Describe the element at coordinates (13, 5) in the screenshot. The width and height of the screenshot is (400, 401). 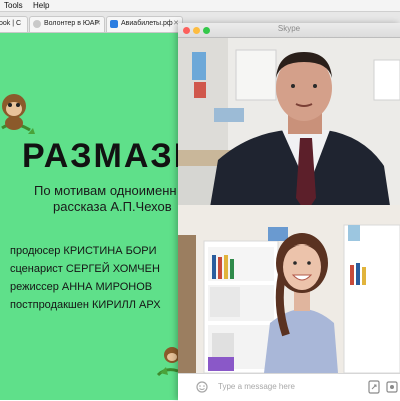
I see `menu-tools: Tools` at that location.